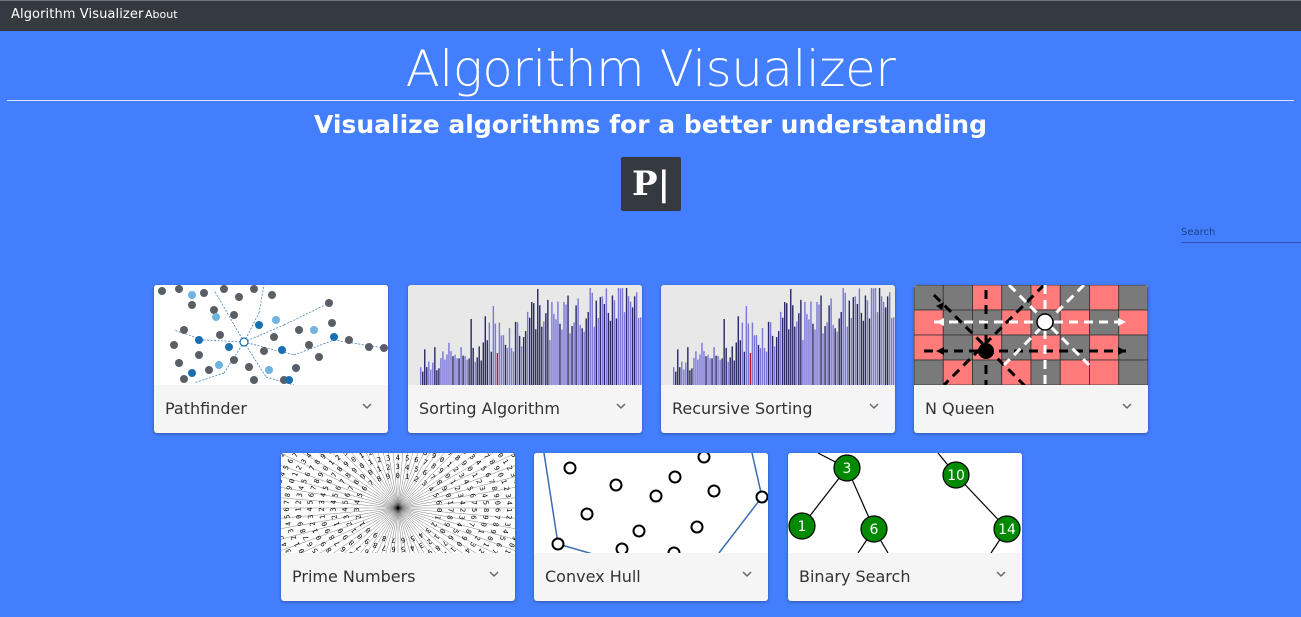  What do you see at coordinates (904, 503) in the screenshot?
I see `binary-search-tree-image: 3 10 1 6 14` at bounding box center [904, 503].